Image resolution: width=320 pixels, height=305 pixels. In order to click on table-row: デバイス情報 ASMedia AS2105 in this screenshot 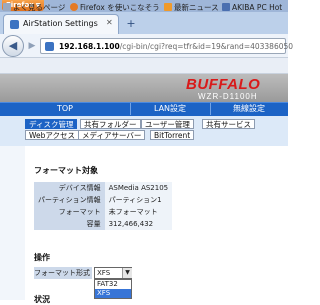, I will do `click(103, 188)`.